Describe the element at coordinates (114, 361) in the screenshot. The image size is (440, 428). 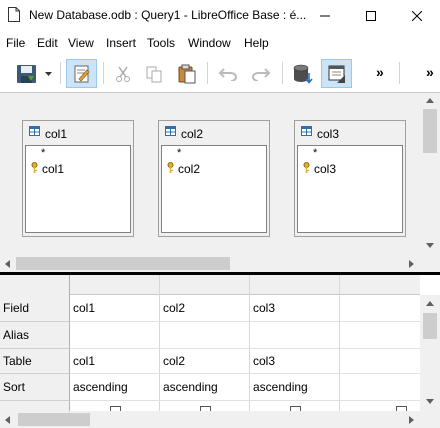
I see `grid-cell-table: col1` at that location.